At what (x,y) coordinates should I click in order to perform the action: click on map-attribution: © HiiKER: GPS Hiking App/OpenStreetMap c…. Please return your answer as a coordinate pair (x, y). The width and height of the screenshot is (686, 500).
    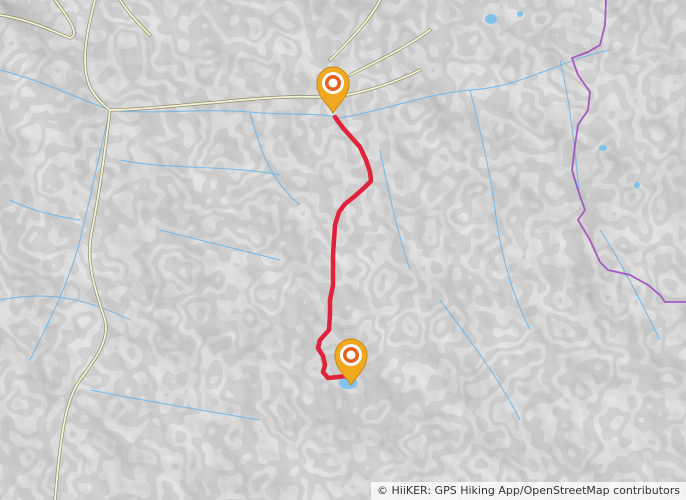
    Looking at the image, I should click on (528, 491).